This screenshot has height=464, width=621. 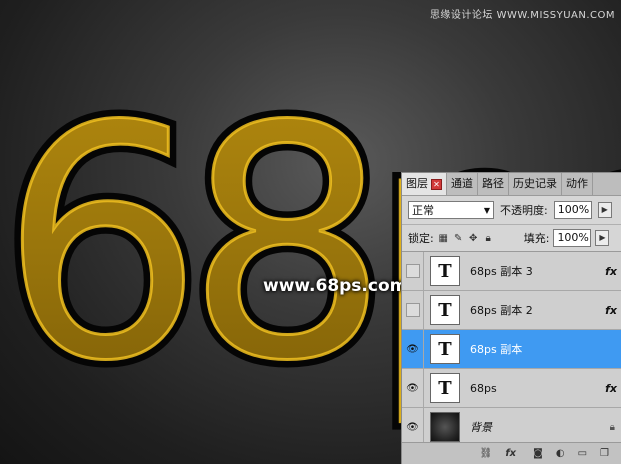 I want to click on tab-channels: 通道, so click(x=462, y=184).